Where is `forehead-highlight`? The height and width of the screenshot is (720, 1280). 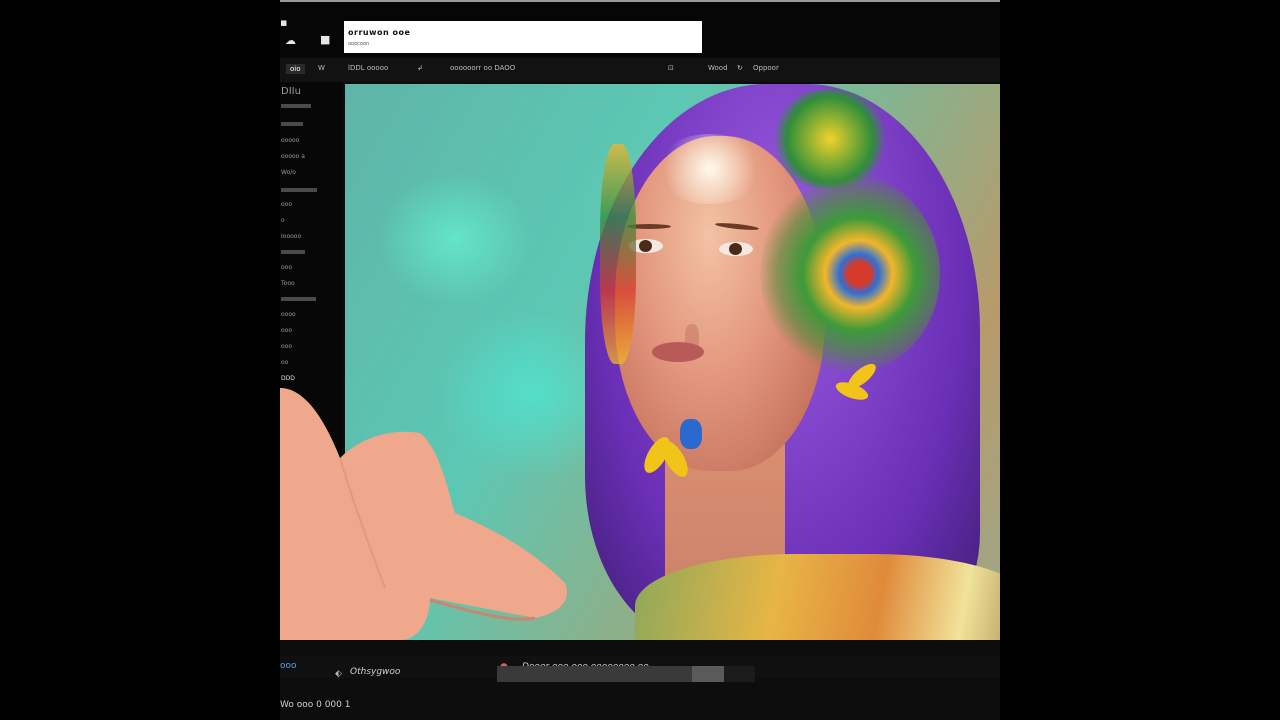 forehead-highlight is located at coordinates (710, 169).